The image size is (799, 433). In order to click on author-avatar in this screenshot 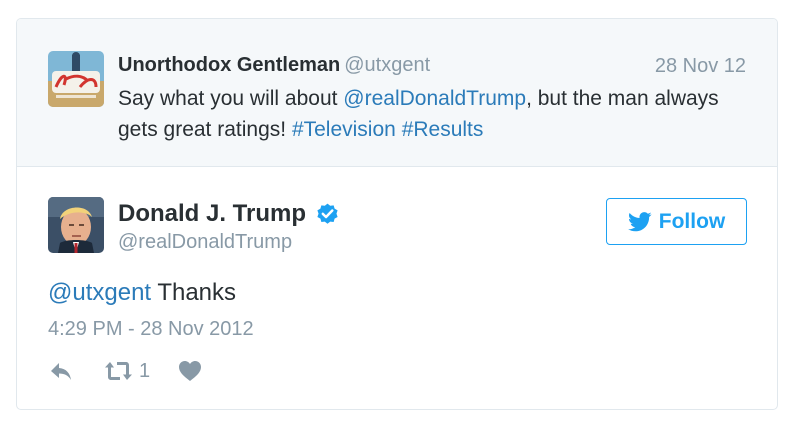, I will do `click(76, 225)`.